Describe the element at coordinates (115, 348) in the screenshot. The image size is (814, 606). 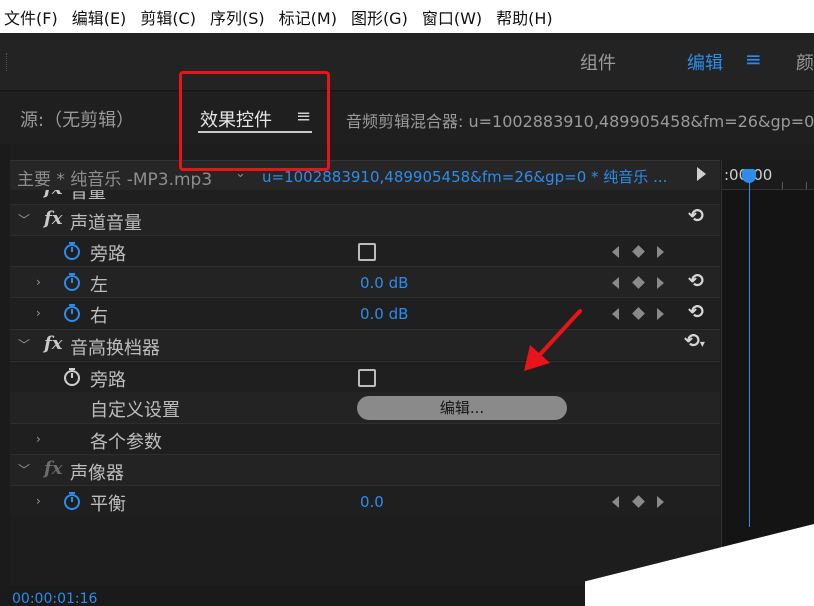
I see `effect-title: 音高换档器` at that location.